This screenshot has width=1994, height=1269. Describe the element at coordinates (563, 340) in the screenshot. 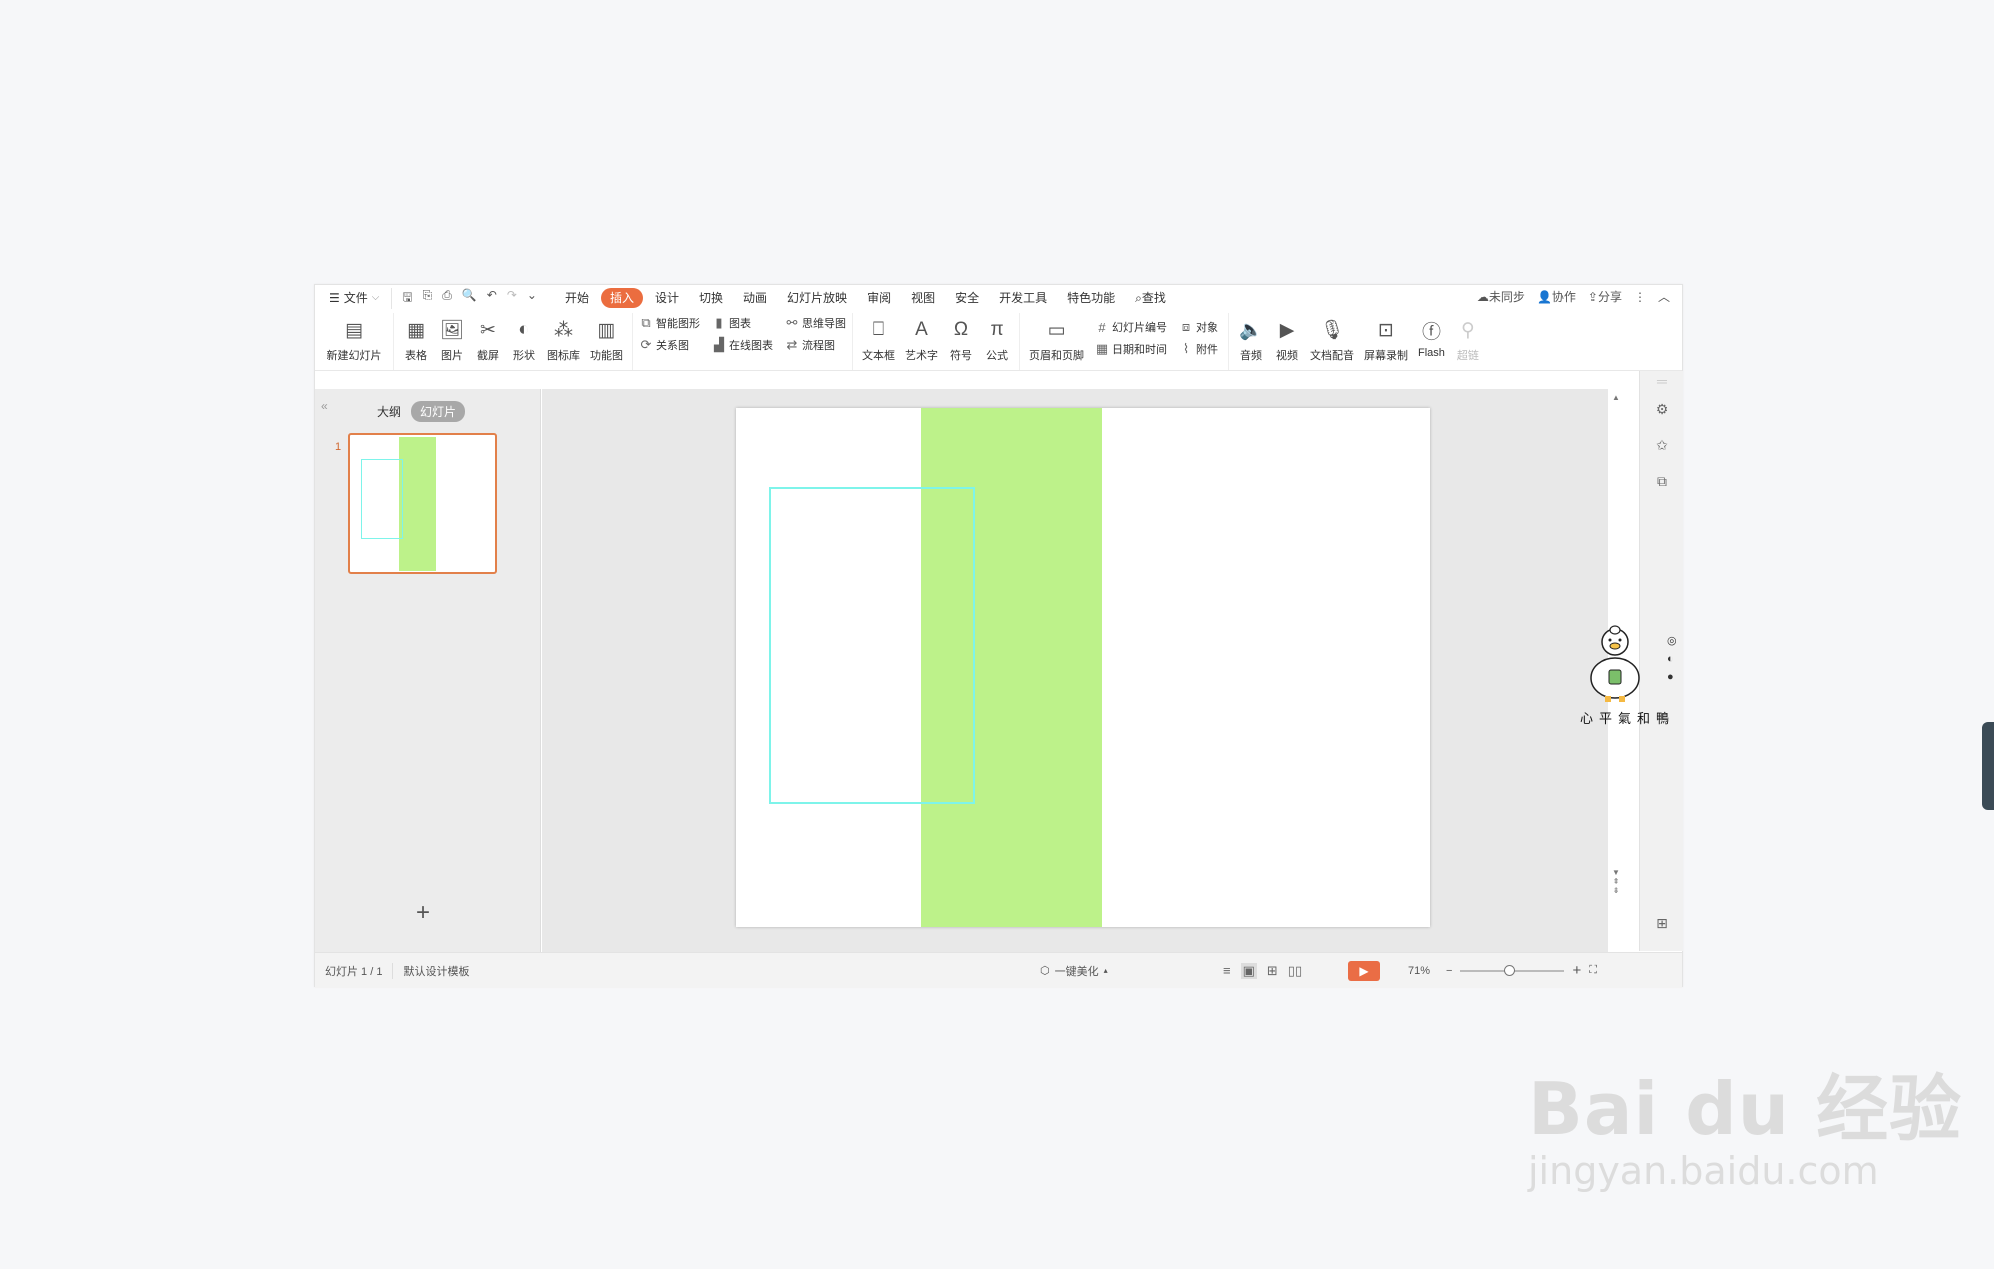

I see `icon-library-button: ⁂ 图标库` at that location.